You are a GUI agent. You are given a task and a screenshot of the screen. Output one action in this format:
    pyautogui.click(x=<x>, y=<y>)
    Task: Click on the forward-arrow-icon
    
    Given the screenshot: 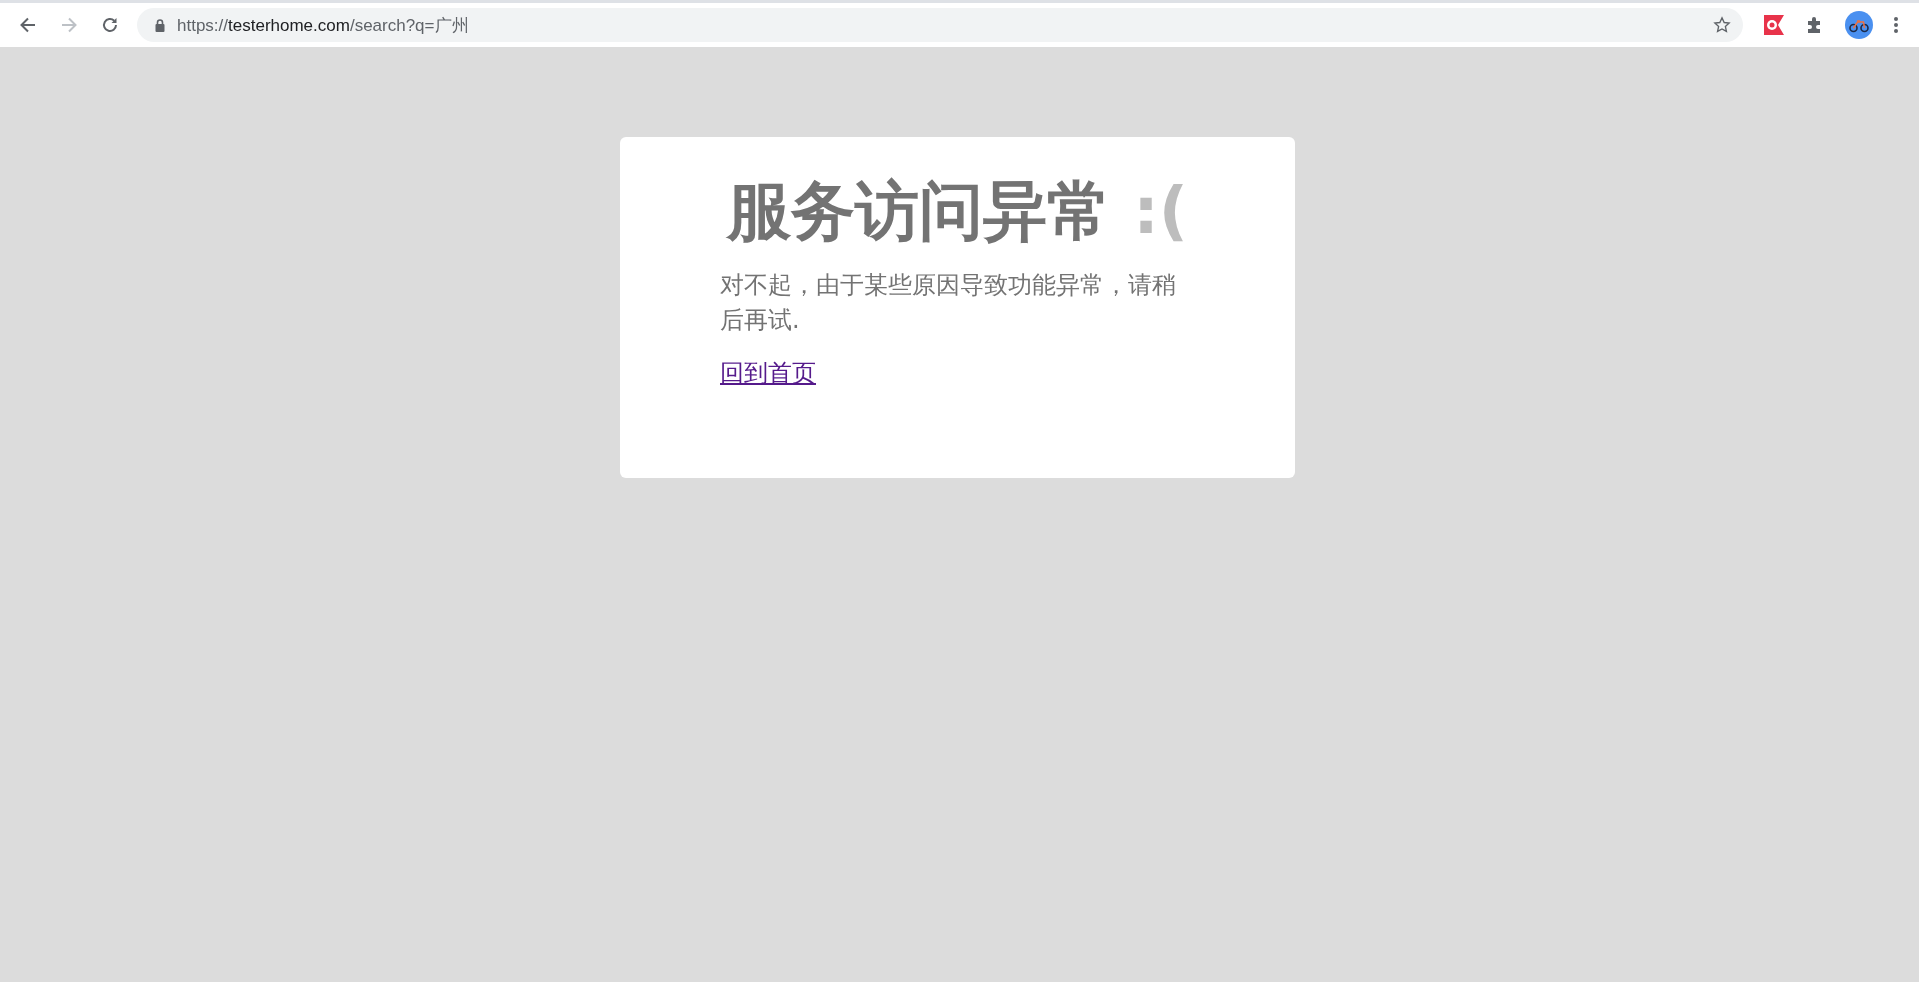 What is the action you would take?
    pyautogui.click(x=69, y=25)
    